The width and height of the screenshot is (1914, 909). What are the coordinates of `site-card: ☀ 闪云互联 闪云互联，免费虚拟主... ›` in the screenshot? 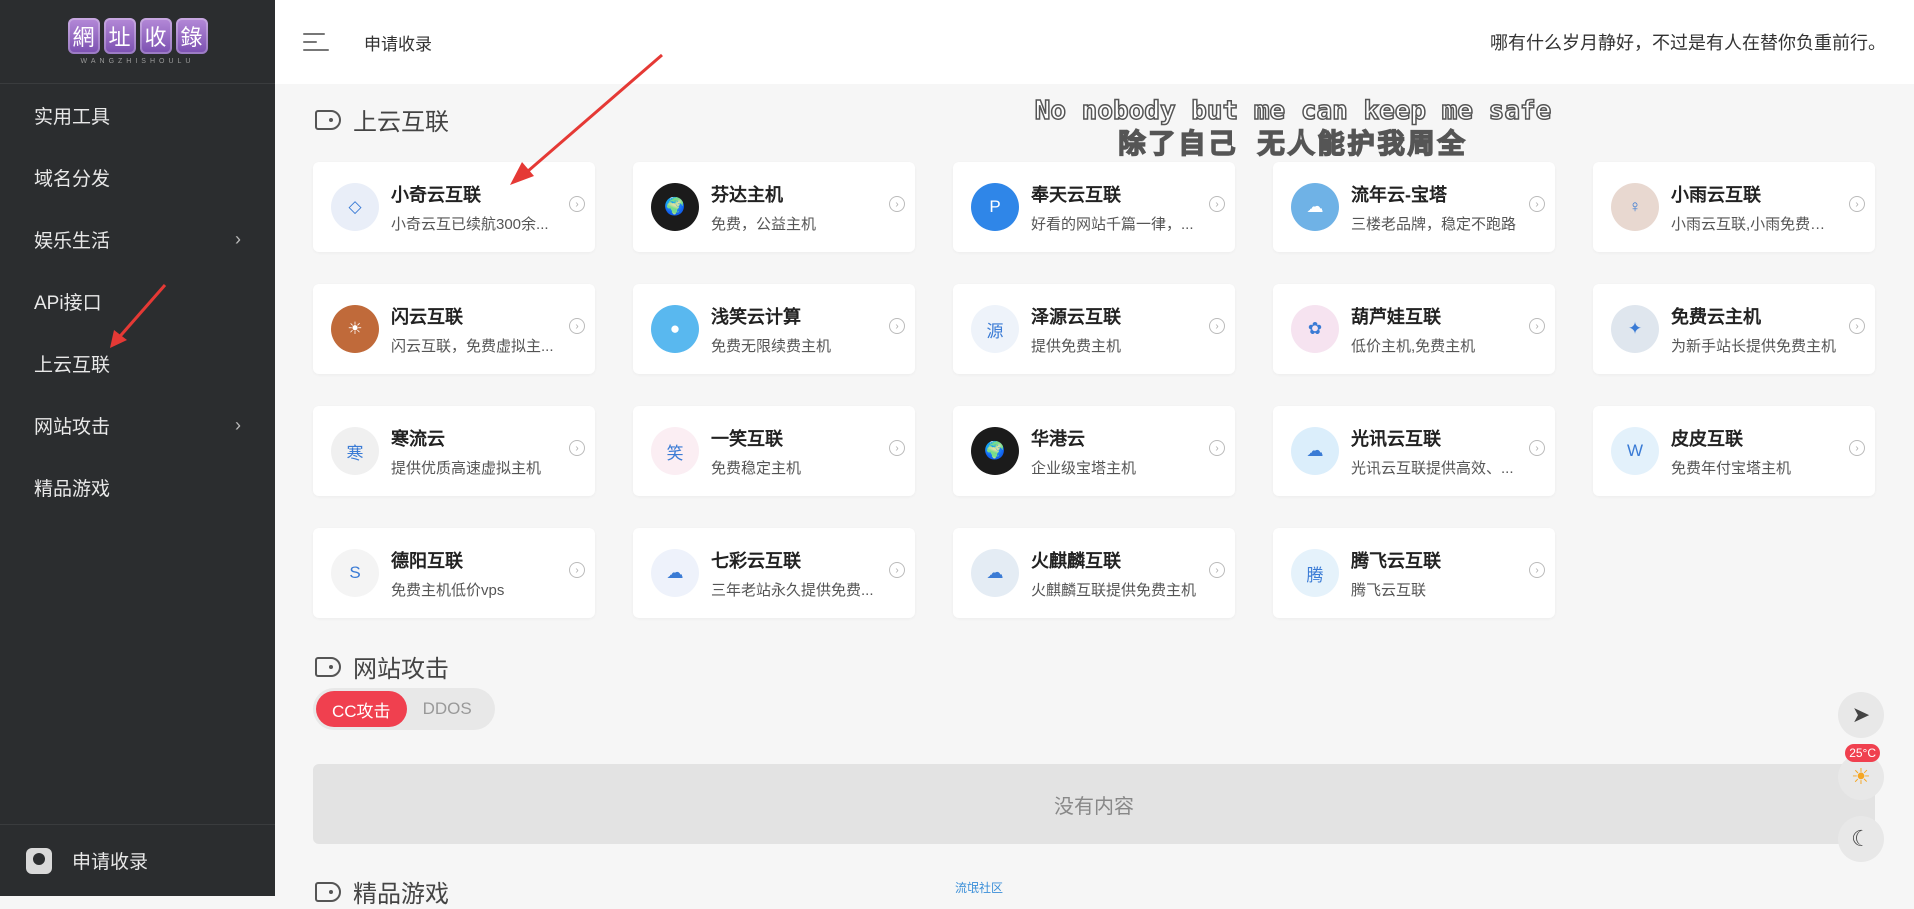 It's located at (454, 329).